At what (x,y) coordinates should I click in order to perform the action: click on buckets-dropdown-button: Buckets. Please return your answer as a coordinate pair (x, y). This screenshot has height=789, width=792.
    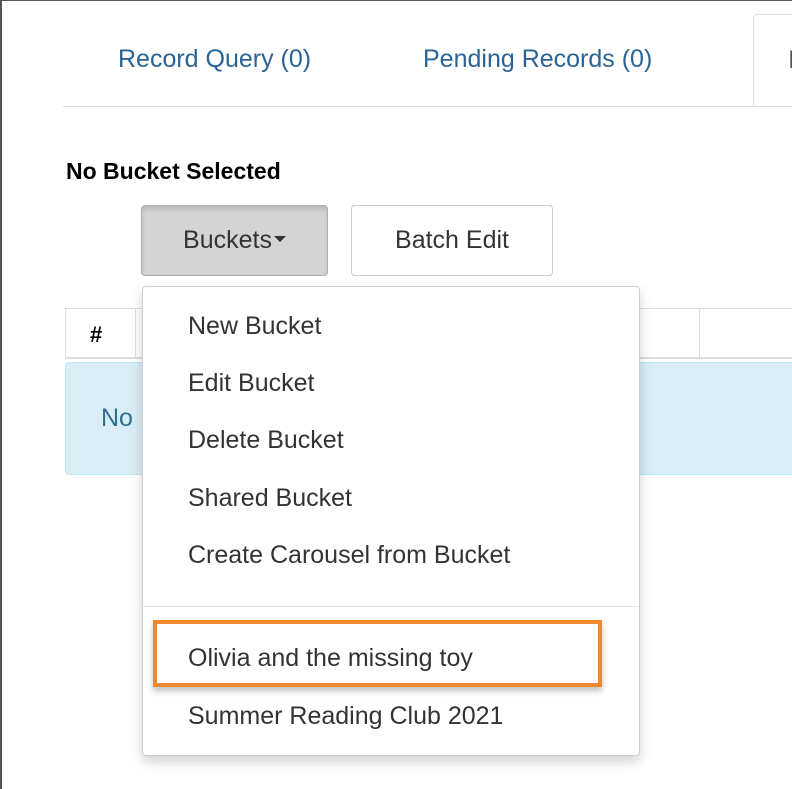
    Looking at the image, I should click on (234, 240).